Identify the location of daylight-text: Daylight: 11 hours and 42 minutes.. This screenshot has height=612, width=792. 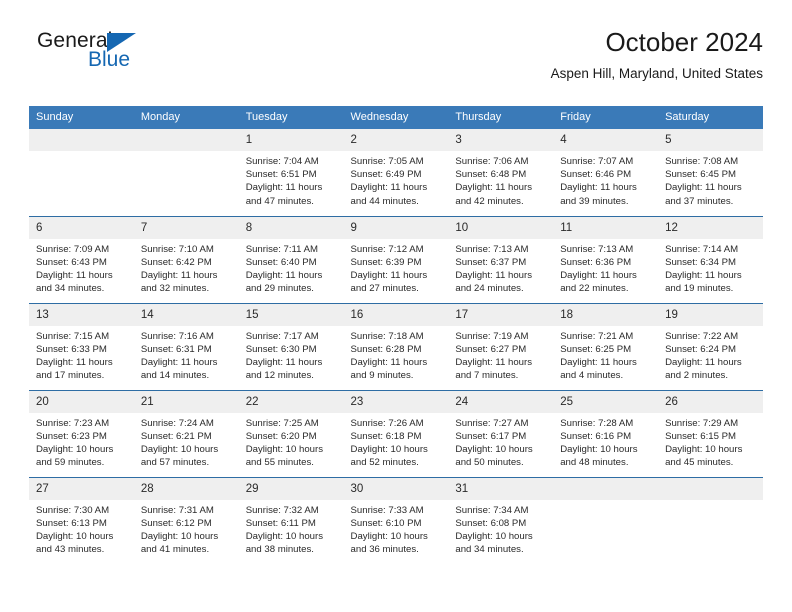
(493, 194).